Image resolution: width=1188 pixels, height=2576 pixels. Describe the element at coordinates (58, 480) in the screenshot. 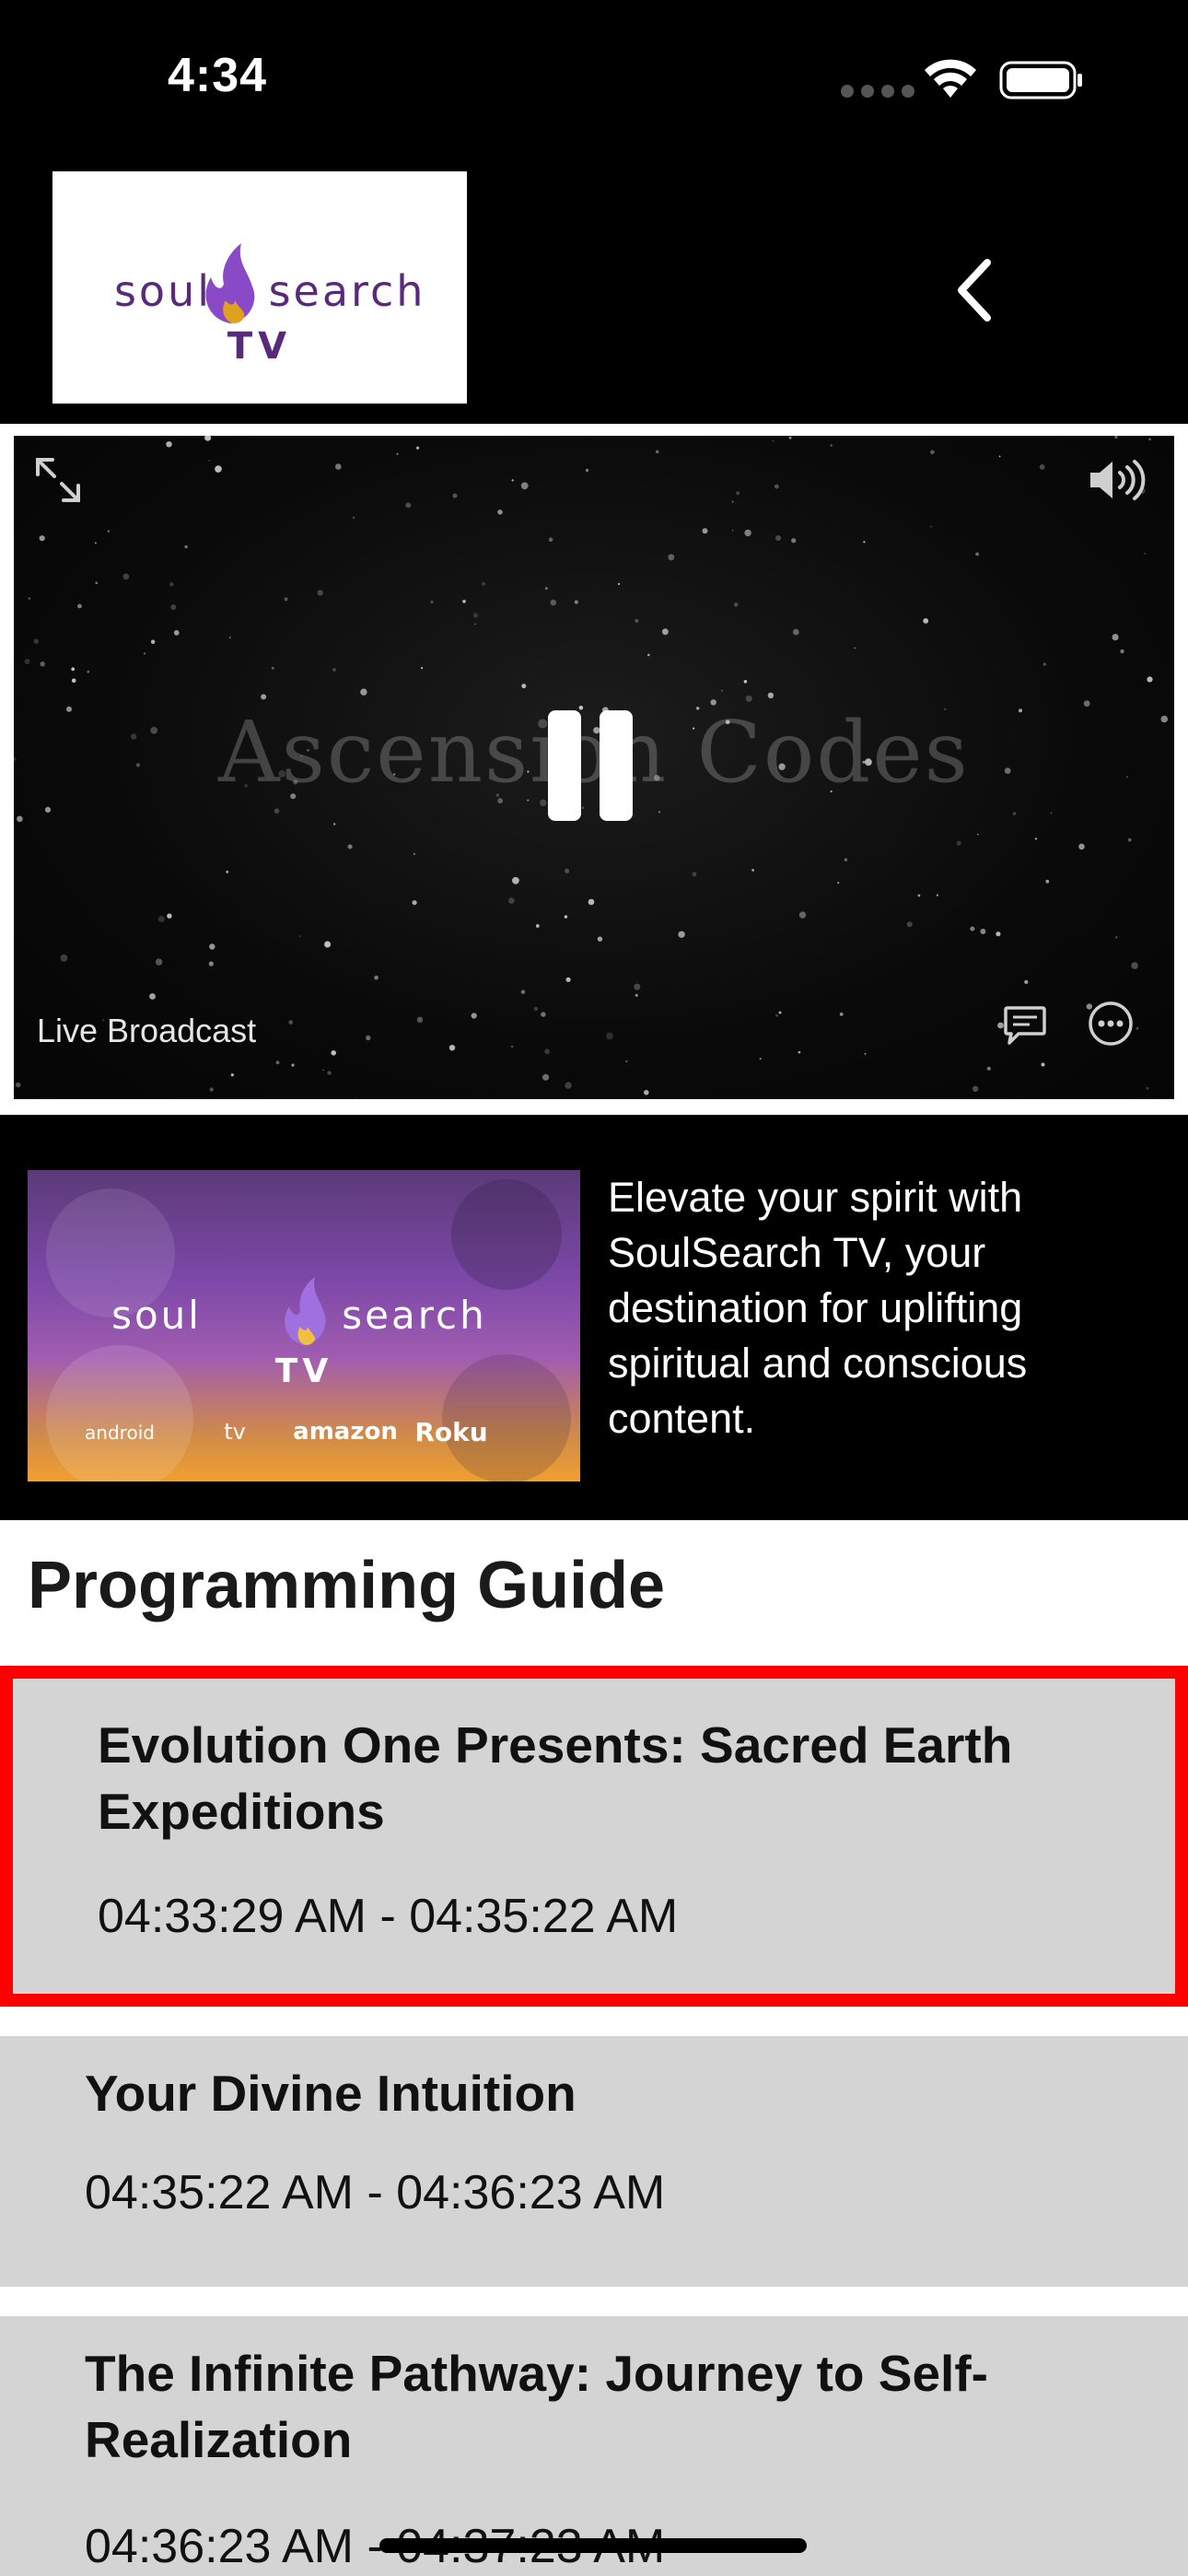

I see `expand-icon` at that location.